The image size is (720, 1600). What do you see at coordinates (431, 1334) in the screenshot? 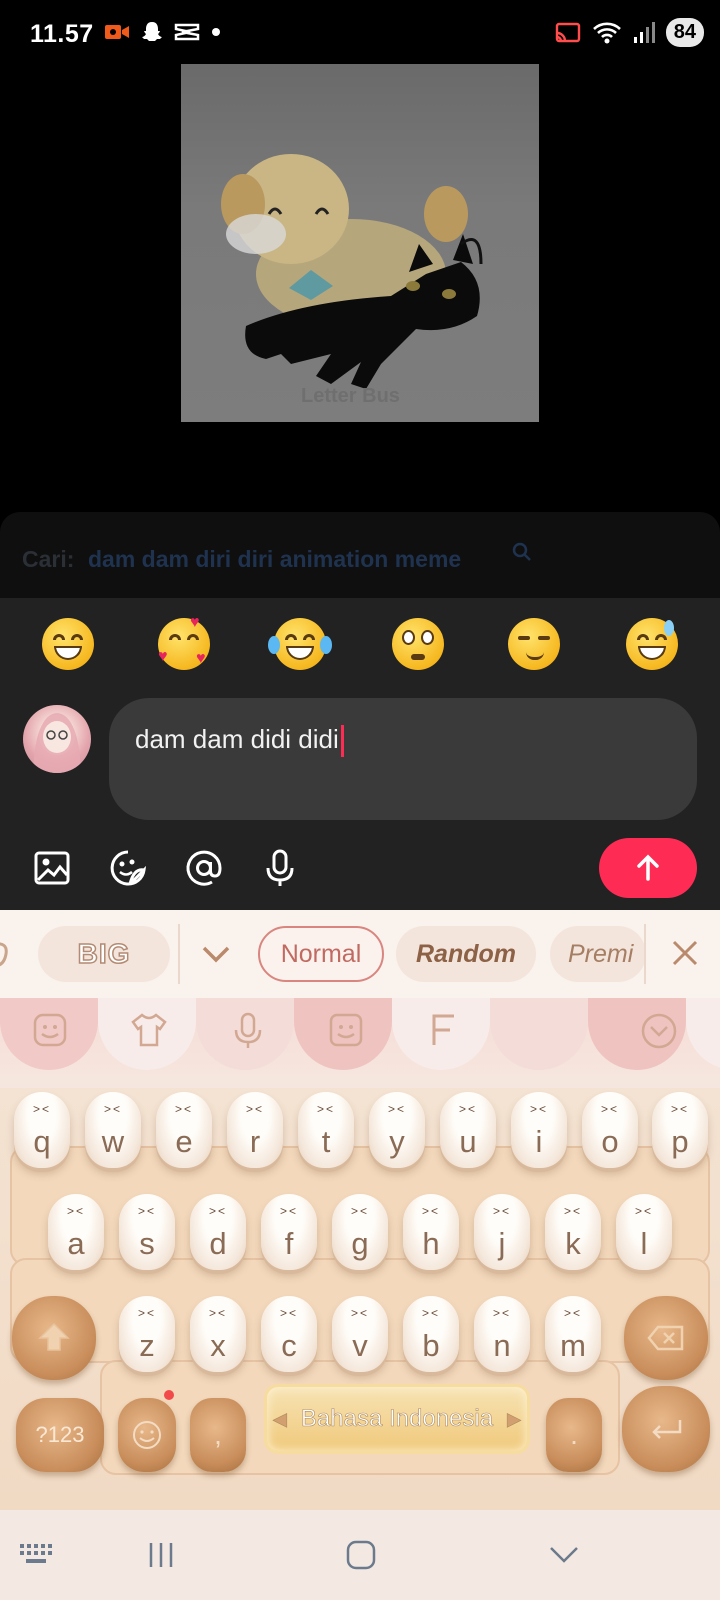
I see `key-b: >< b` at bounding box center [431, 1334].